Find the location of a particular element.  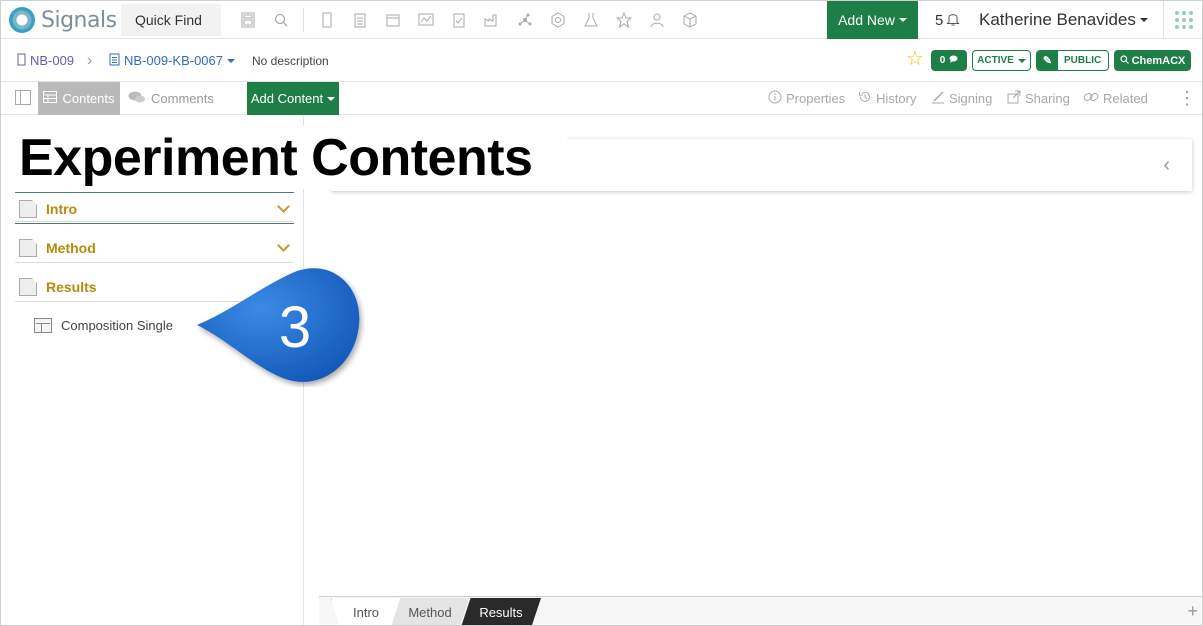

experiment-description: No description is located at coordinates (290, 60).